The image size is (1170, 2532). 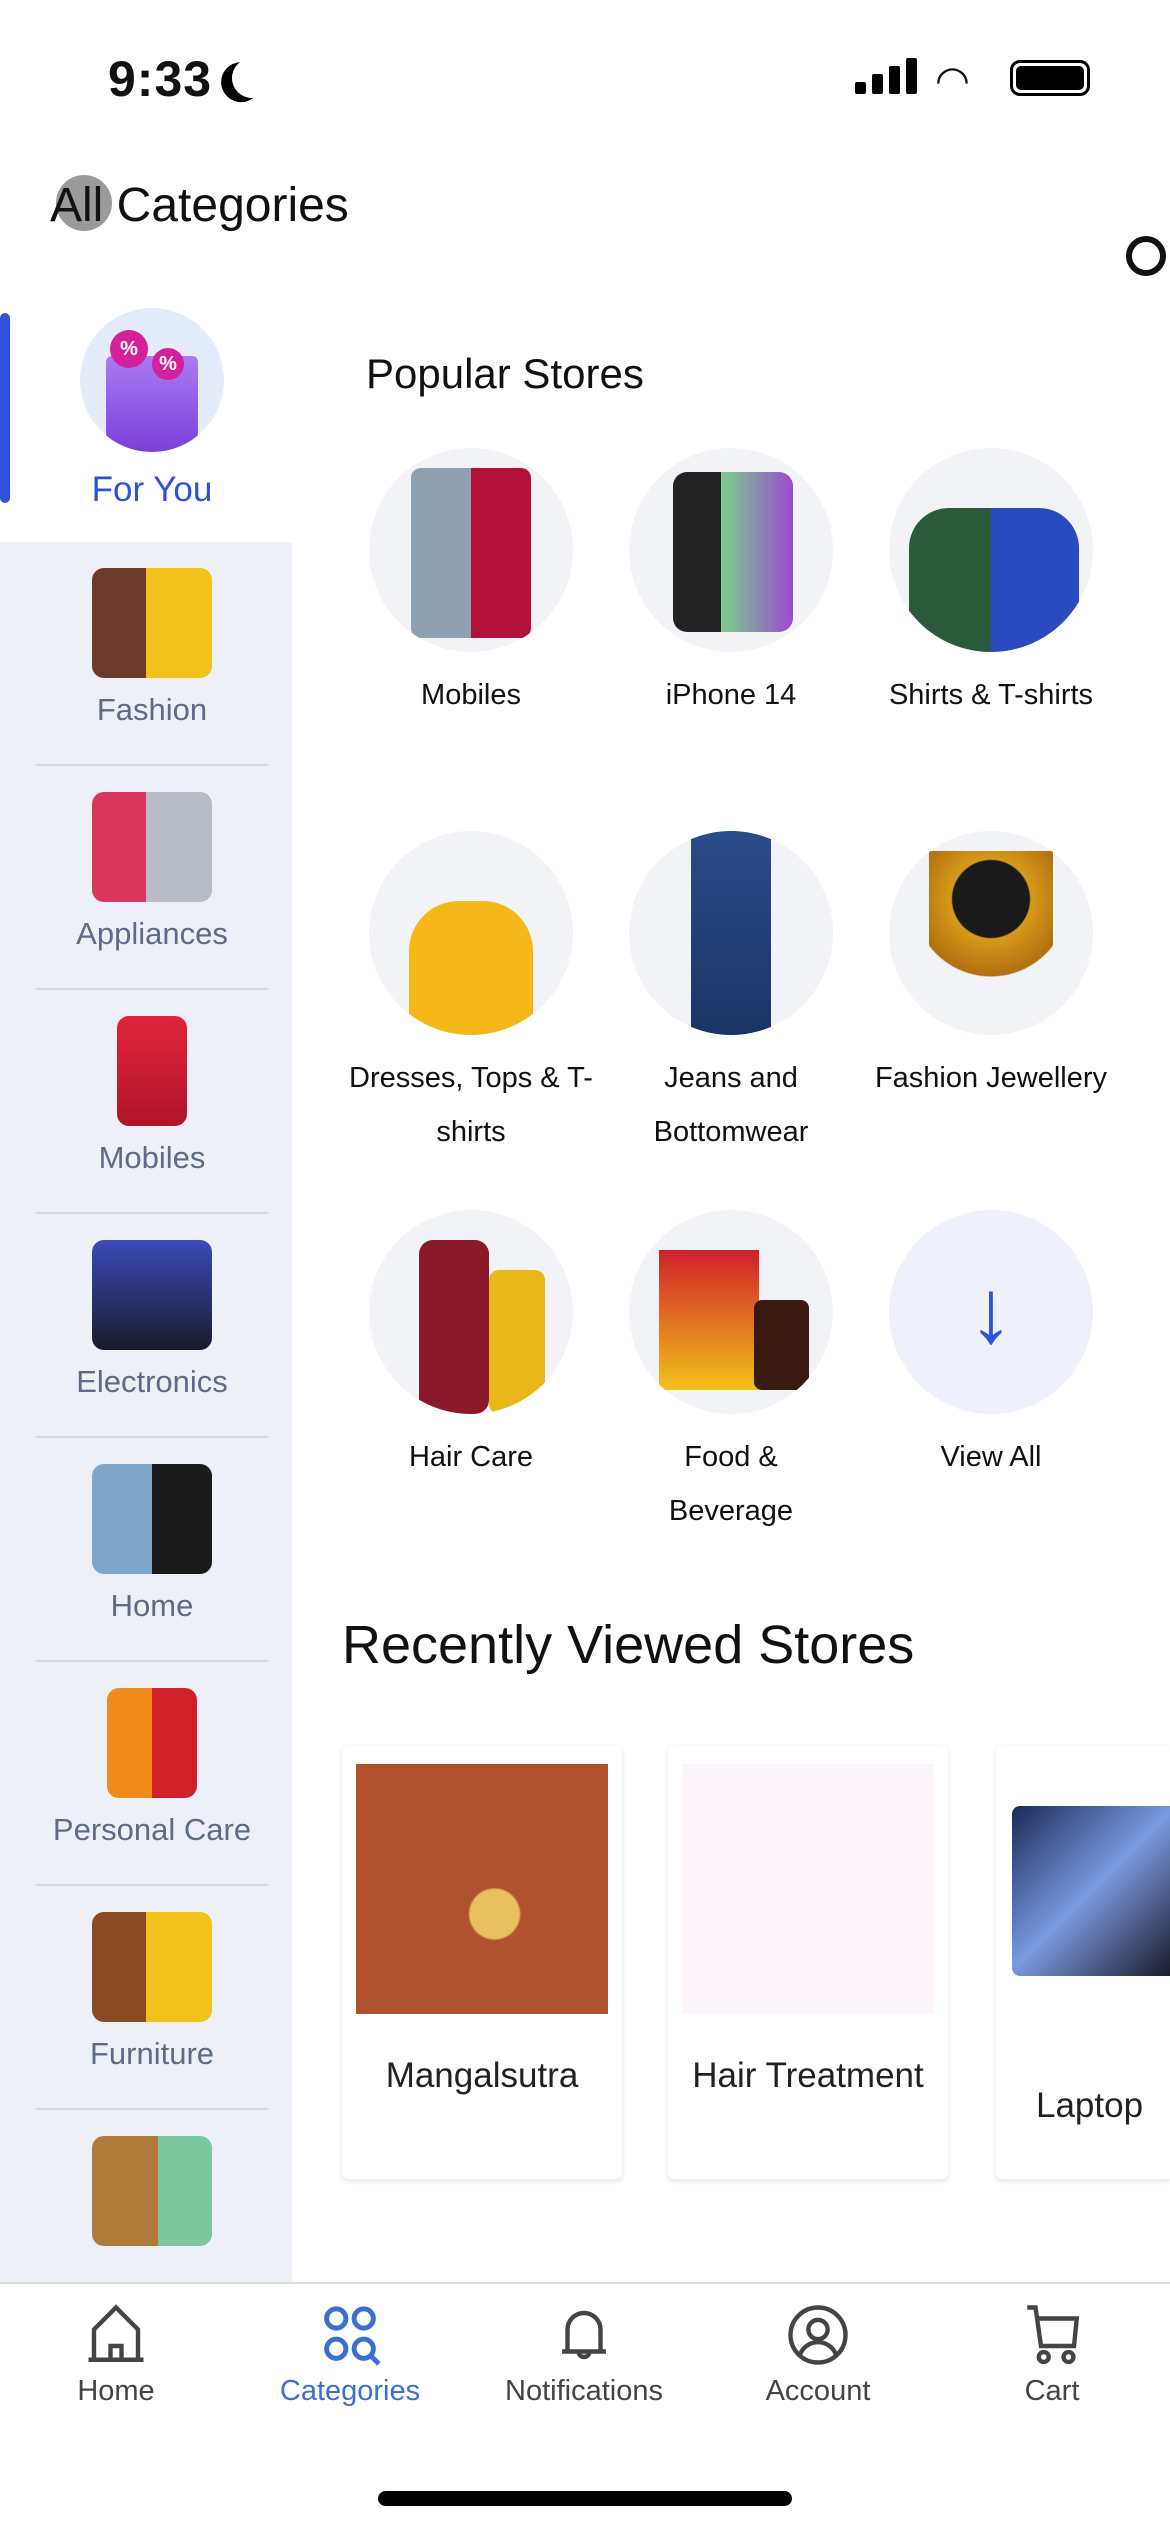 What do you see at coordinates (5, 408) in the screenshot?
I see `active-indicator` at bounding box center [5, 408].